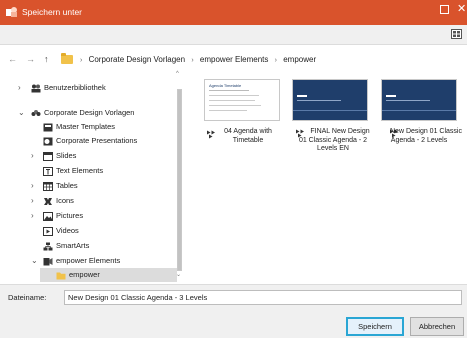  What do you see at coordinates (48, 231) in the screenshot?
I see `video-icon` at bounding box center [48, 231].